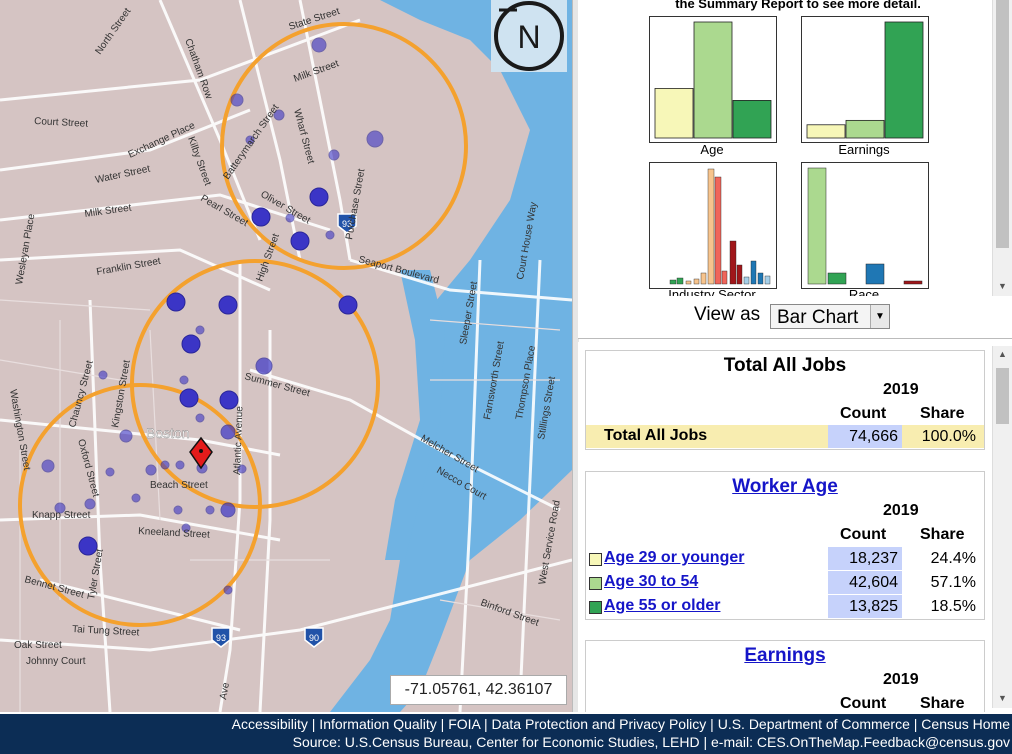 The width and height of the screenshot is (1012, 754). I want to click on table-row: Age 29 or younger 18,237 24.4%, so click(785, 558).